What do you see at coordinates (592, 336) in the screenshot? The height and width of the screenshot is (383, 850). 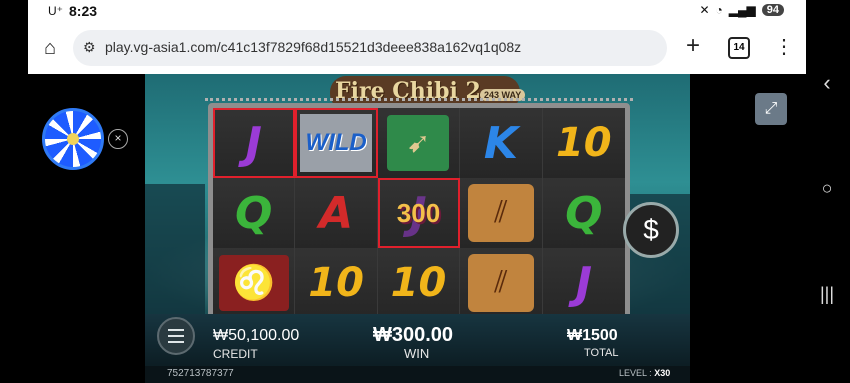 I see `total-bet-value: ₩1500` at bounding box center [592, 336].